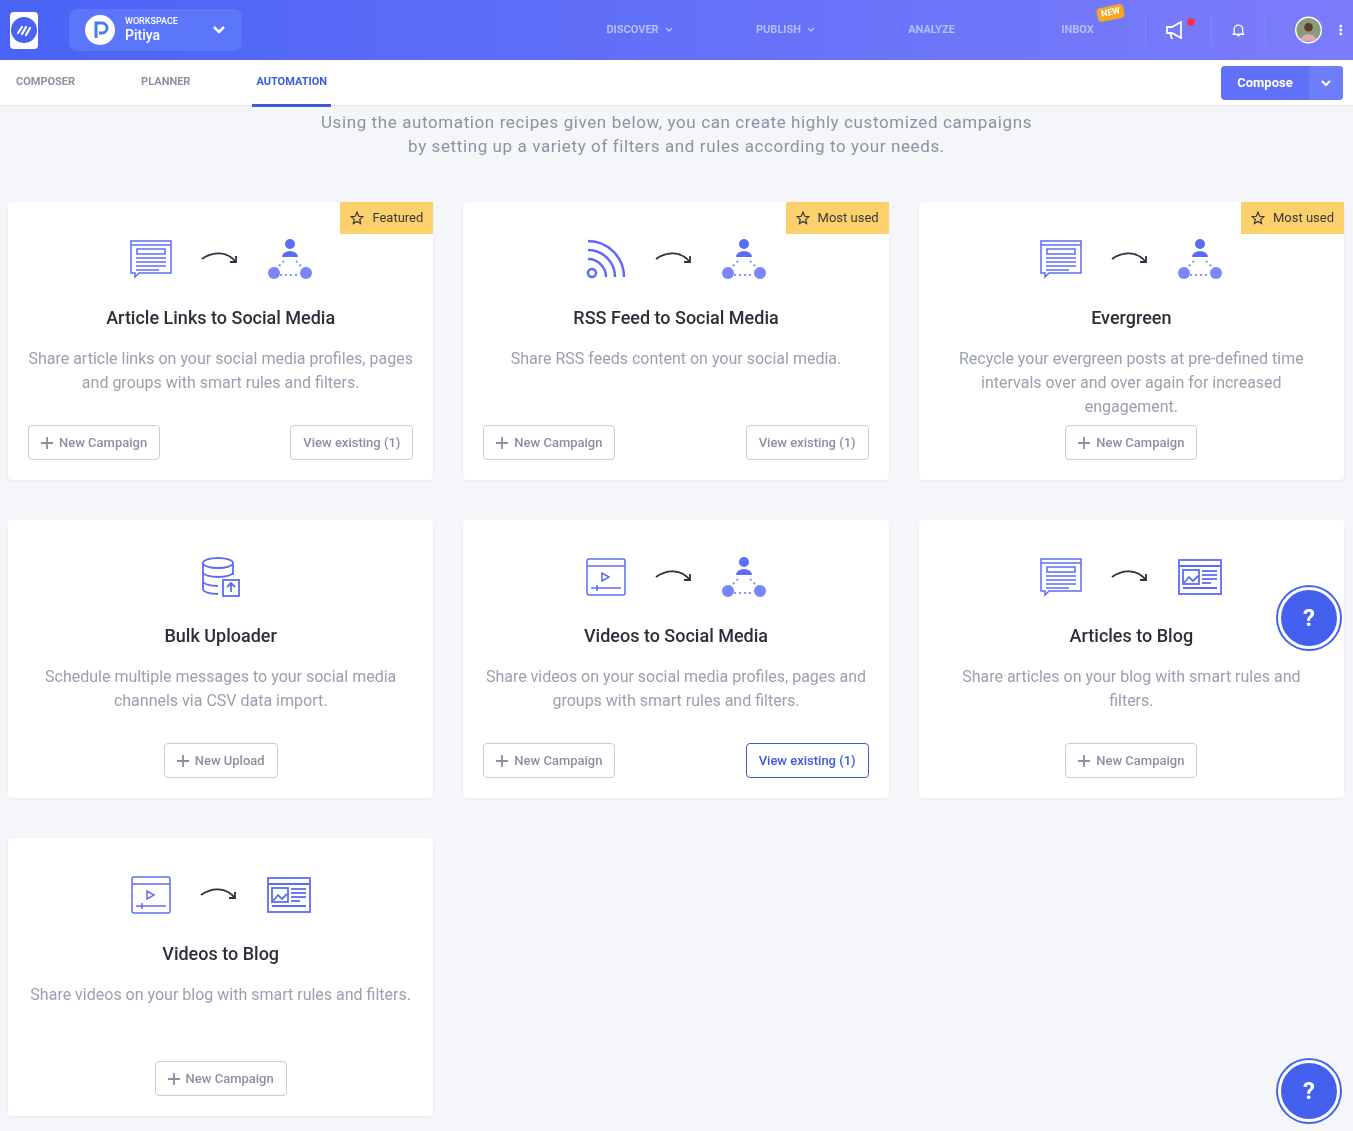 The height and width of the screenshot is (1131, 1353). I want to click on intro-text: Using the automation recipes given below, you can create highly customized campaigns, so click(676, 122).